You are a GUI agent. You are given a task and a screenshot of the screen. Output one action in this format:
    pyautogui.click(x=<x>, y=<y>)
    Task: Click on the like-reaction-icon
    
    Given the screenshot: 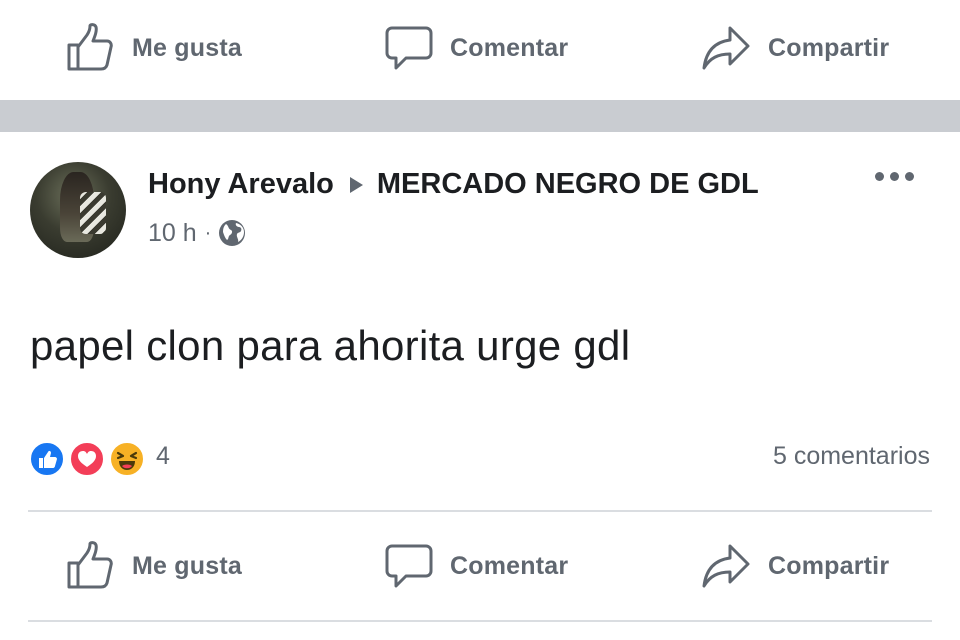 What is the action you would take?
    pyautogui.click(x=47, y=459)
    